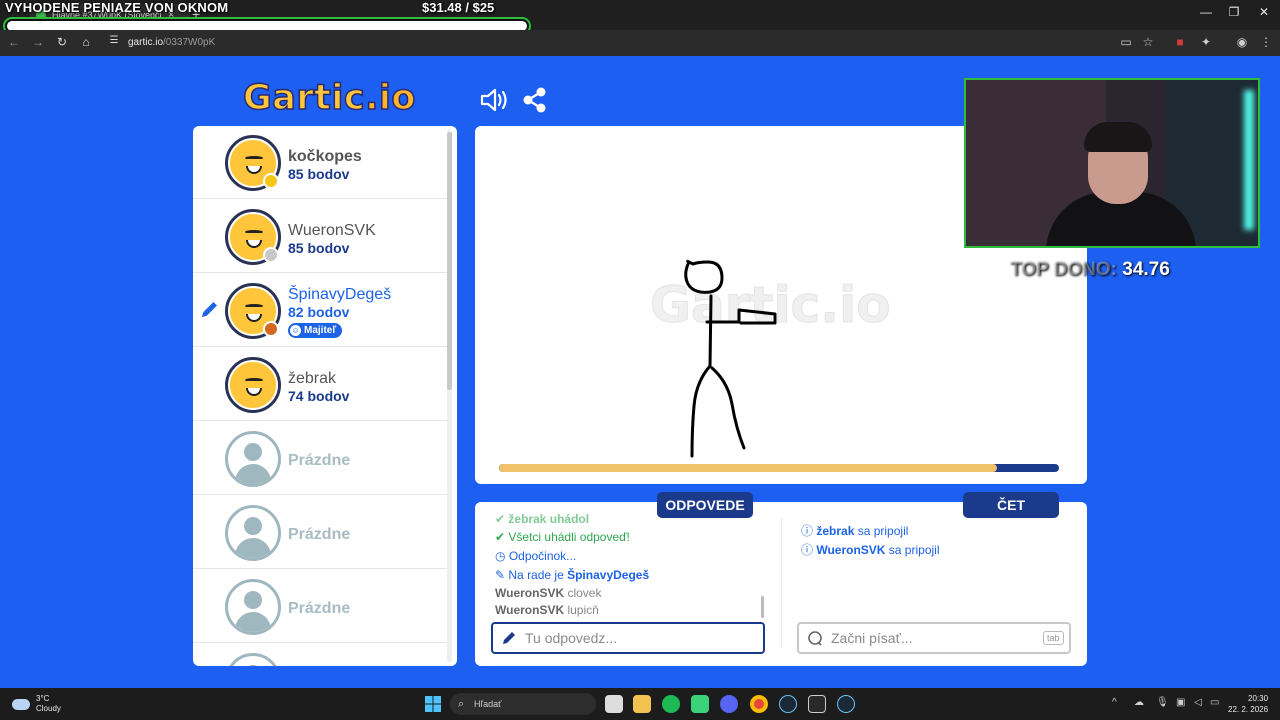  I want to click on message-text: sa pripojil, so click(912, 550).